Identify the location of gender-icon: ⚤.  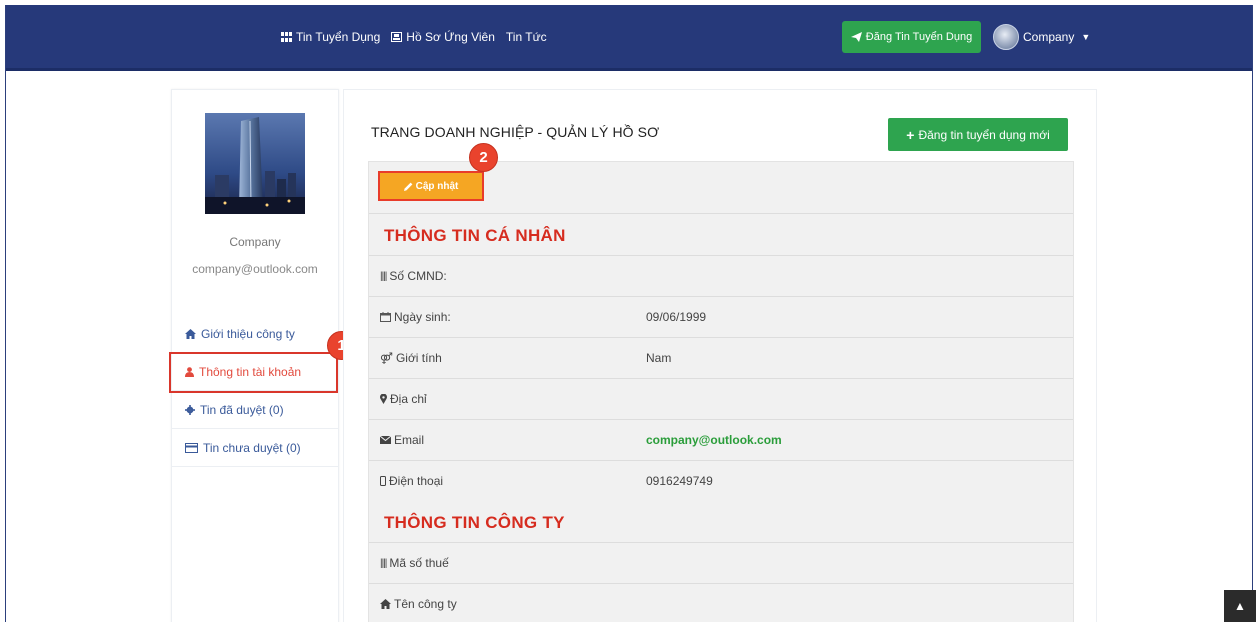
(386, 358).